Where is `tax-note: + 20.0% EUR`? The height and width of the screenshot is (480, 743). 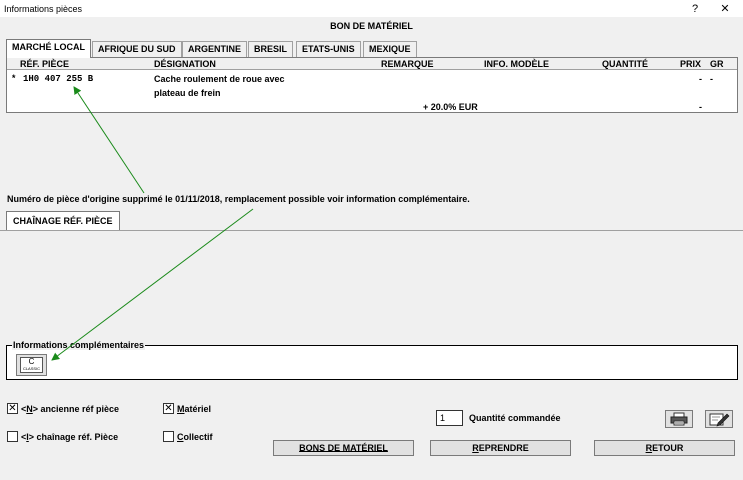
tax-note: + 20.0% EUR is located at coordinates (450, 107).